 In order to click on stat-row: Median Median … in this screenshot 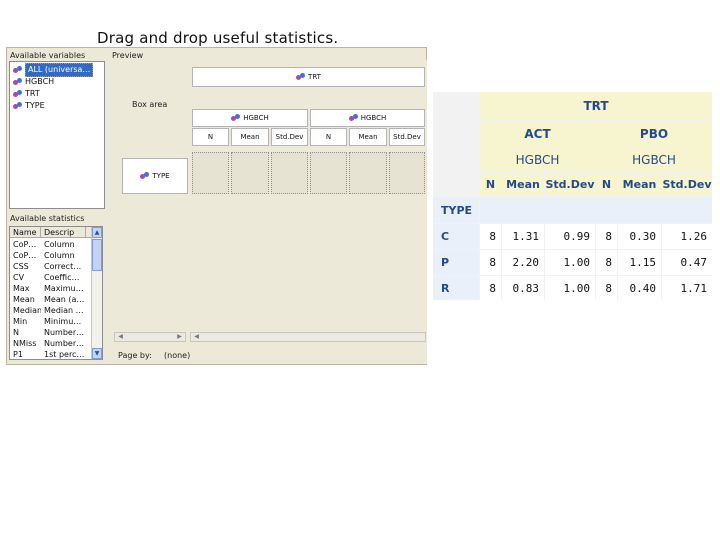, I will do `click(50, 310)`.